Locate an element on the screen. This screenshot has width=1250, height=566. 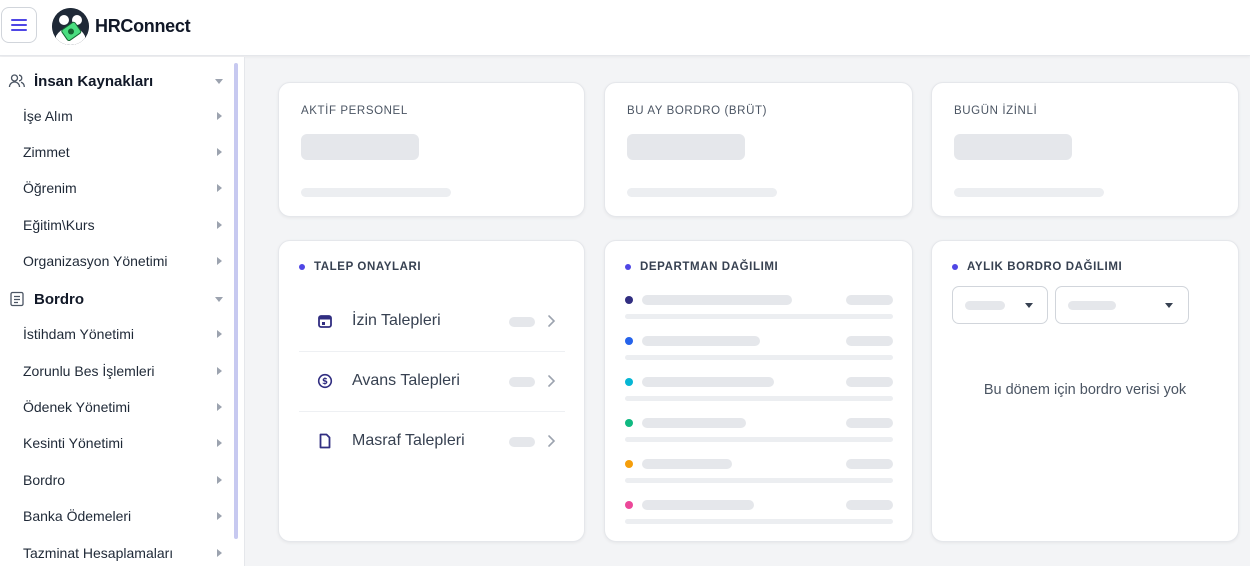
sidebar-item-kesinti-yonetimi: Kesinti Yönetimi is located at coordinates (116, 443).